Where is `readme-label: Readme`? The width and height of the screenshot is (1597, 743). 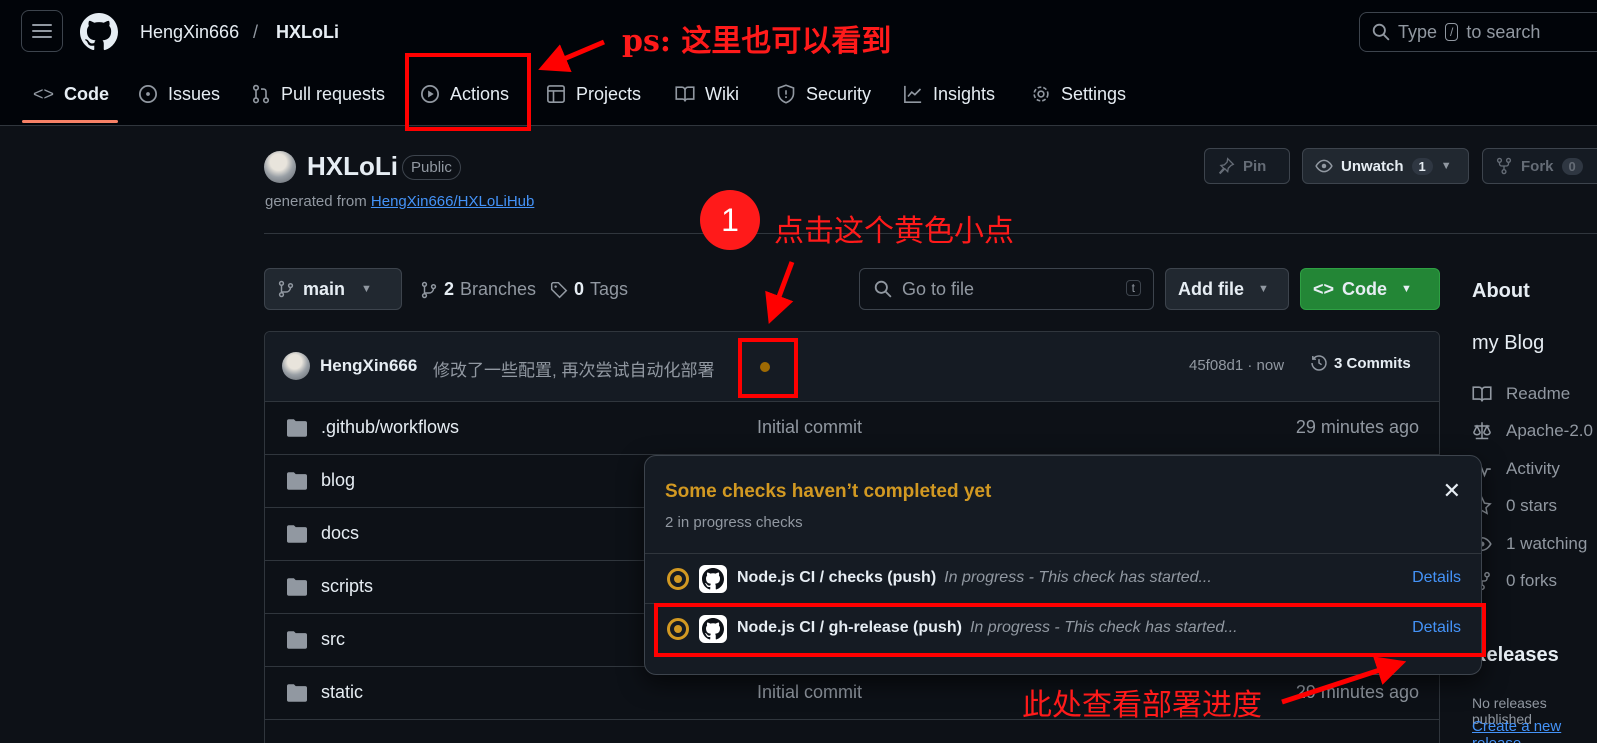
readme-label: Readme is located at coordinates (1538, 393).